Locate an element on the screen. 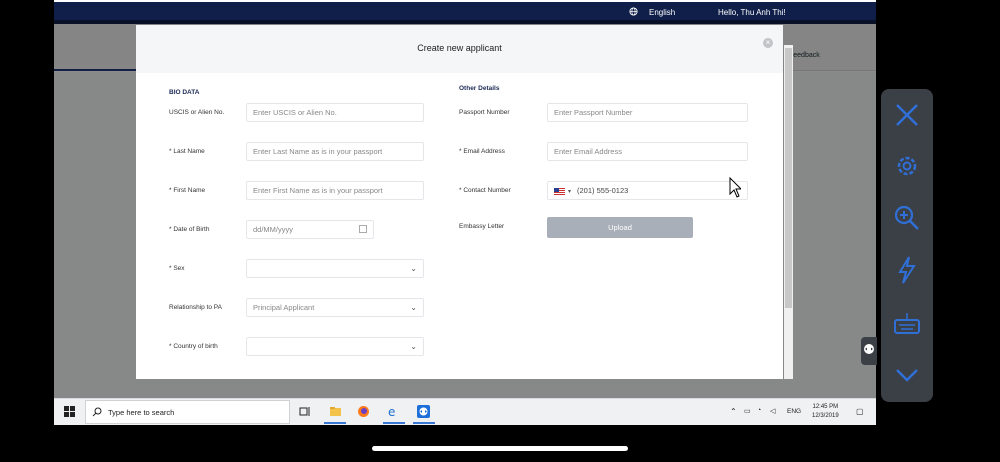 The height and width of the screenshot is (462, 1000). network-icon: ◔ is located at coordinates (759, 410).